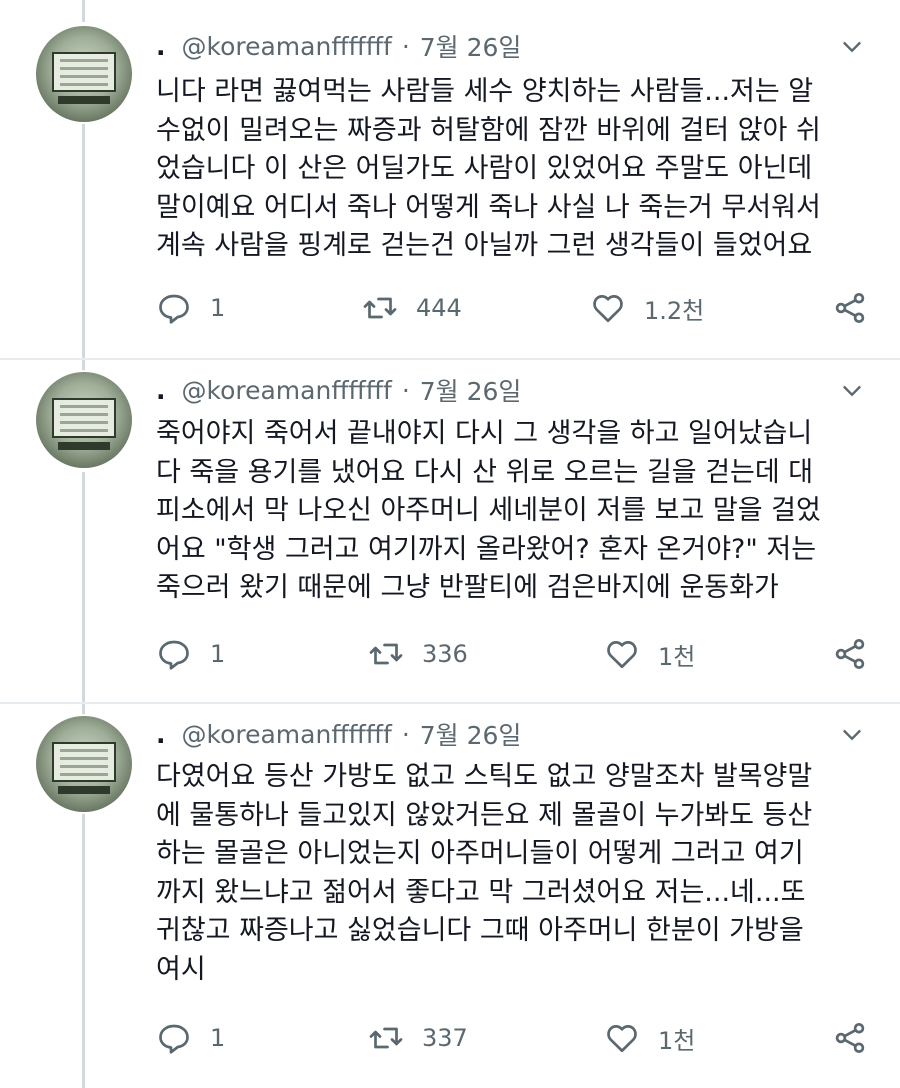 The image size is (900, 1088). Describe the element at coordinates (480, 930) in the screenshot. I see `tweet-text-line: 귀찮고 짜증나고 싫었습니다 그때 아주머니 한분이 가방을` at that location.